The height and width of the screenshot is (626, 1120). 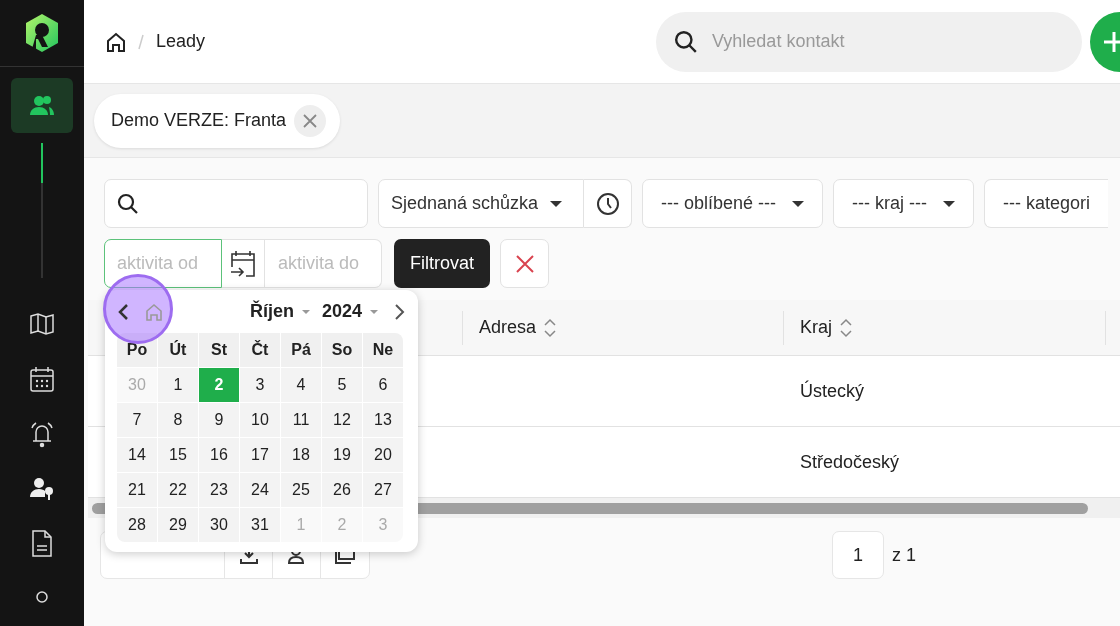 I want to click on calendar-day: 7, so click(x=137, y=420).